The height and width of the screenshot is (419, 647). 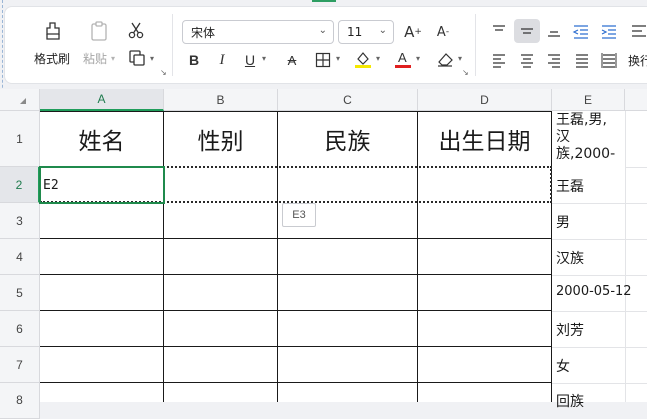 I want to click on cell-e8: 回族, so click(x=570, y=401).